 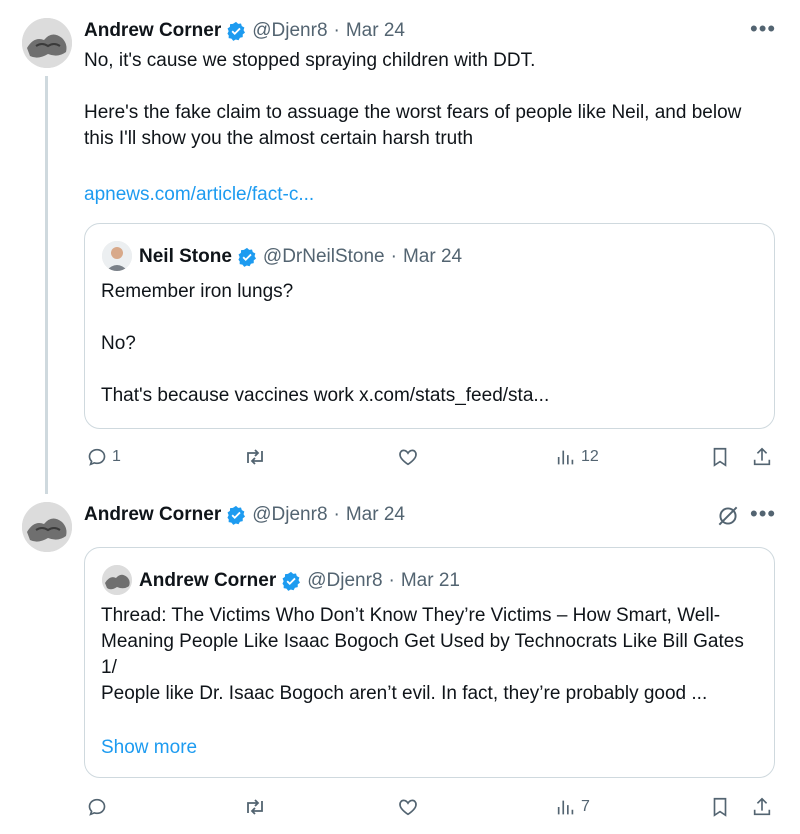 I want to click on views-count: 7, so click(x=585, y=806).